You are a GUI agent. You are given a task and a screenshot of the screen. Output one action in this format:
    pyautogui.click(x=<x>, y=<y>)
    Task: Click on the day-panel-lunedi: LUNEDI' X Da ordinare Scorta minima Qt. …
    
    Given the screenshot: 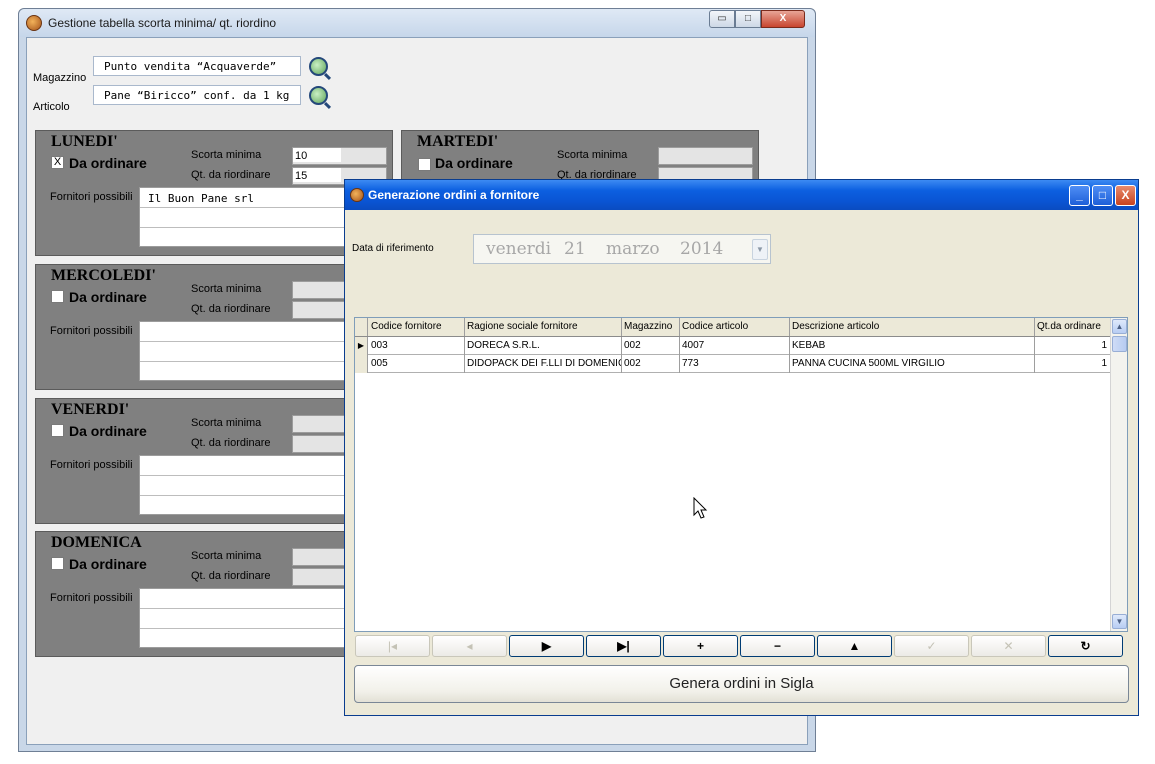 What is the action you would take?
    pyautogui.click(x=214, y=193)
    